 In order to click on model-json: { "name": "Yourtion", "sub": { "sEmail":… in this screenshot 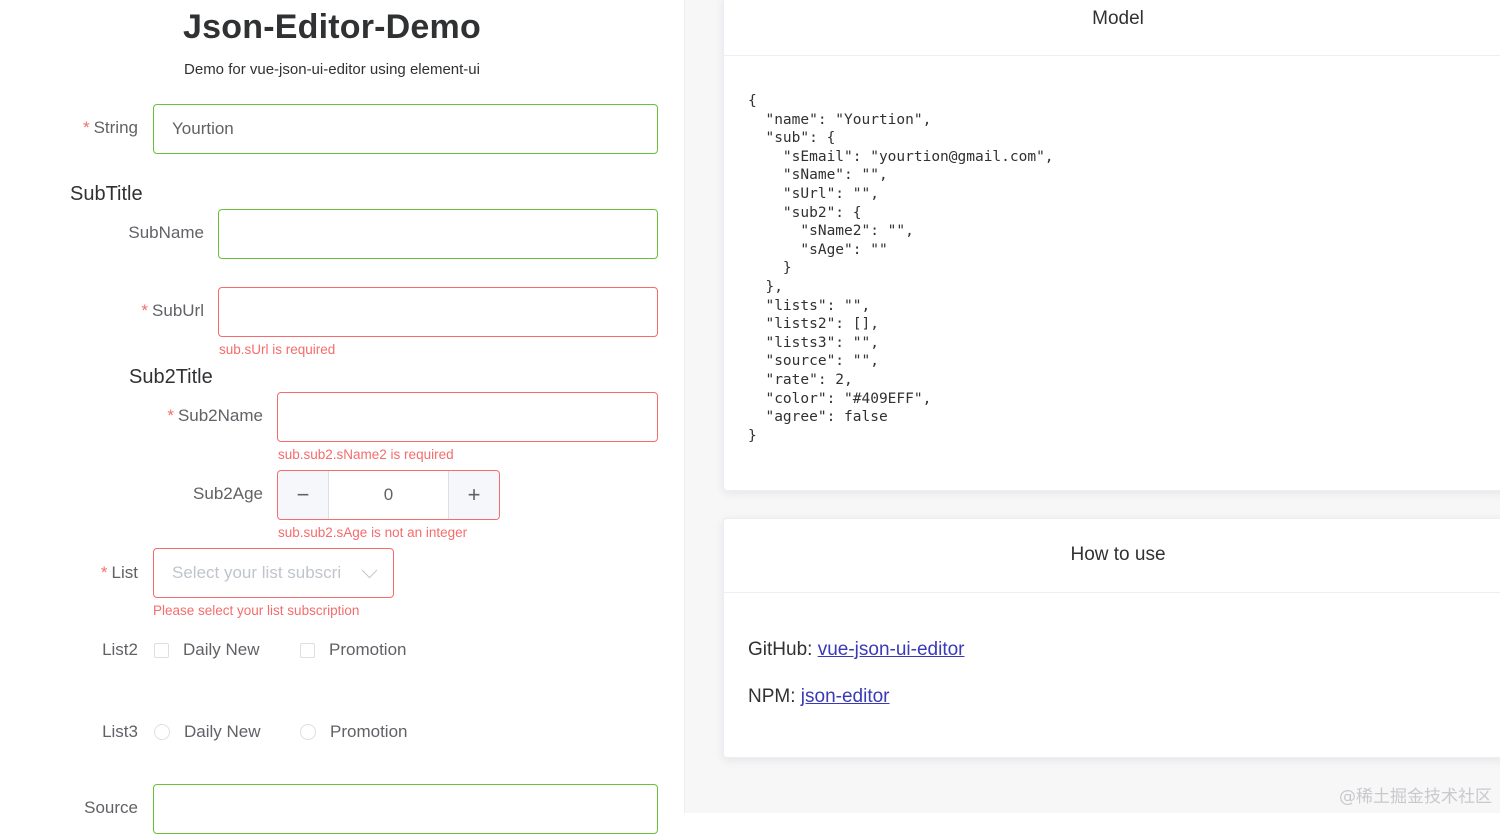, I will do `click(901, 268)`.